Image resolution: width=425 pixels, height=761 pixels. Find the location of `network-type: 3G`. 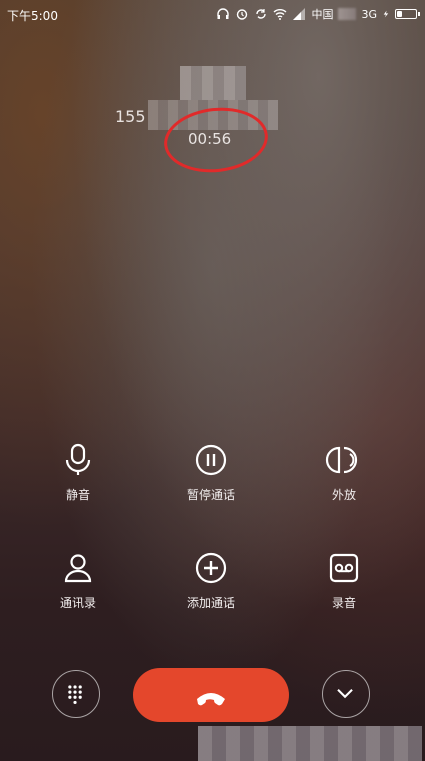

network-type: 3G is located at coordinates (369, 14).